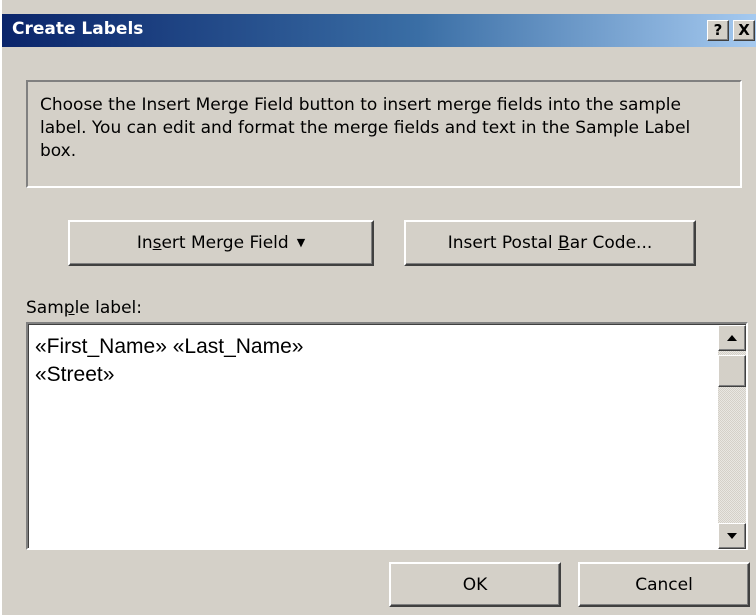  I want to click on scroll-down-button, so click(732, 536).